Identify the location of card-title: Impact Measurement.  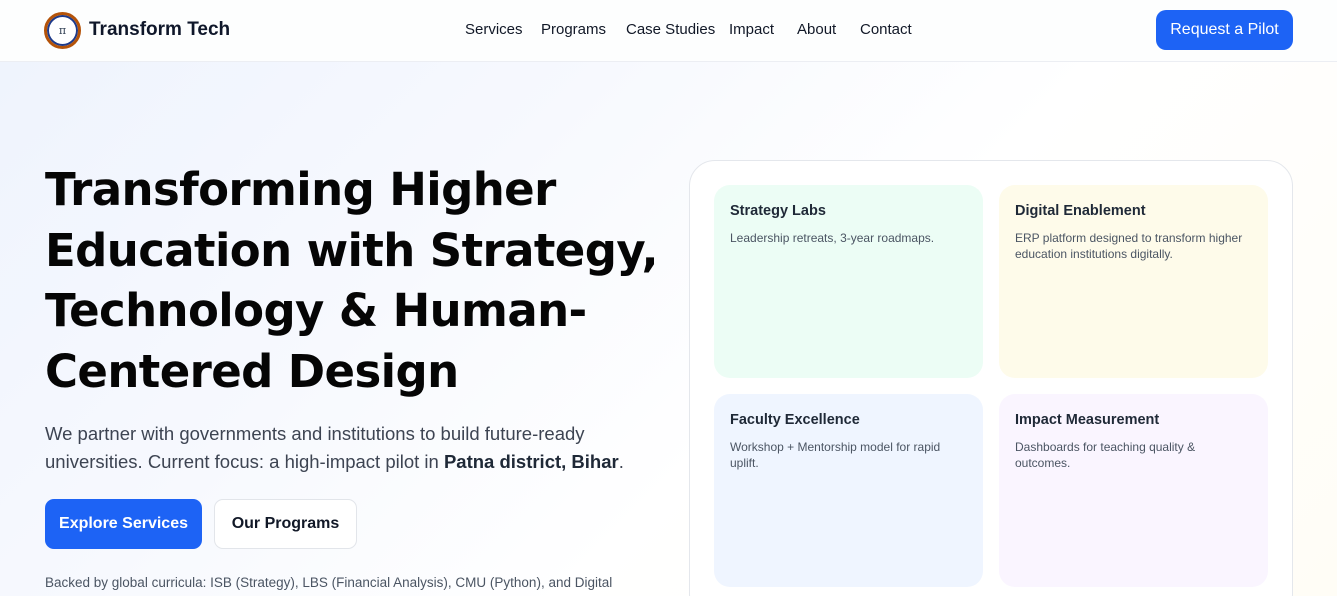
(1087, 420).